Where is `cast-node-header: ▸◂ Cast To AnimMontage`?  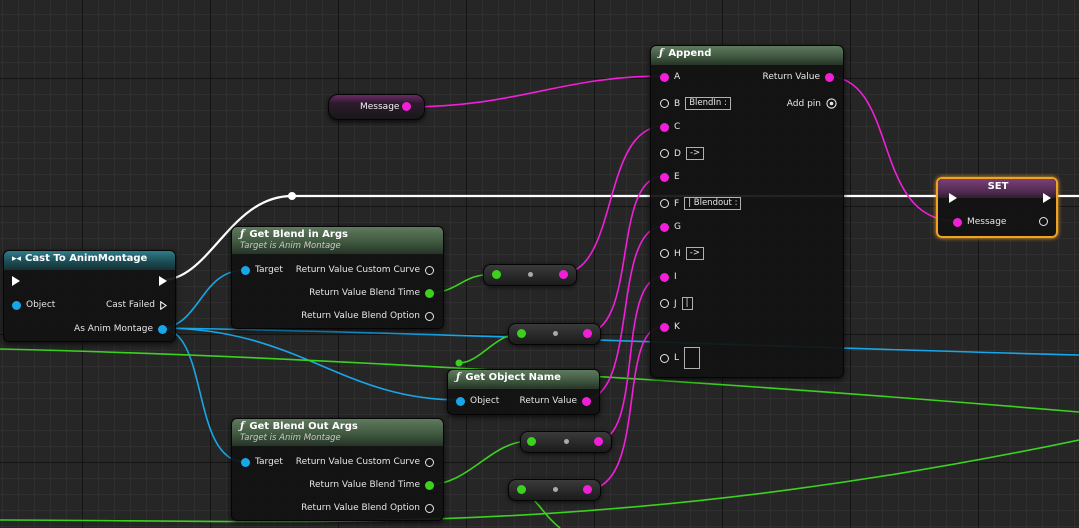
cast-node-header: ▸◂ Cast To AnimMontage is located at coordinates (89, 260).